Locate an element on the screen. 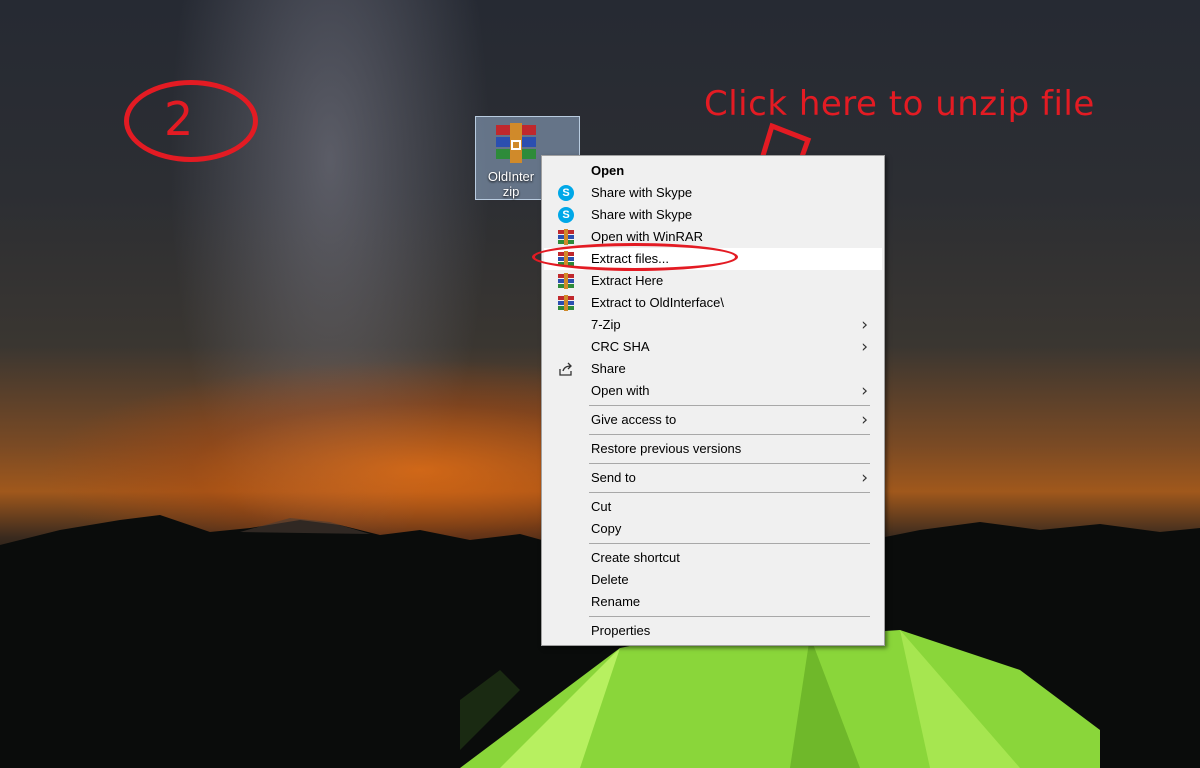 This screenshot has height=768, width=1200. menu-item-share-with-skype-2: S Share with Skype is located at coordinates (713, 215).